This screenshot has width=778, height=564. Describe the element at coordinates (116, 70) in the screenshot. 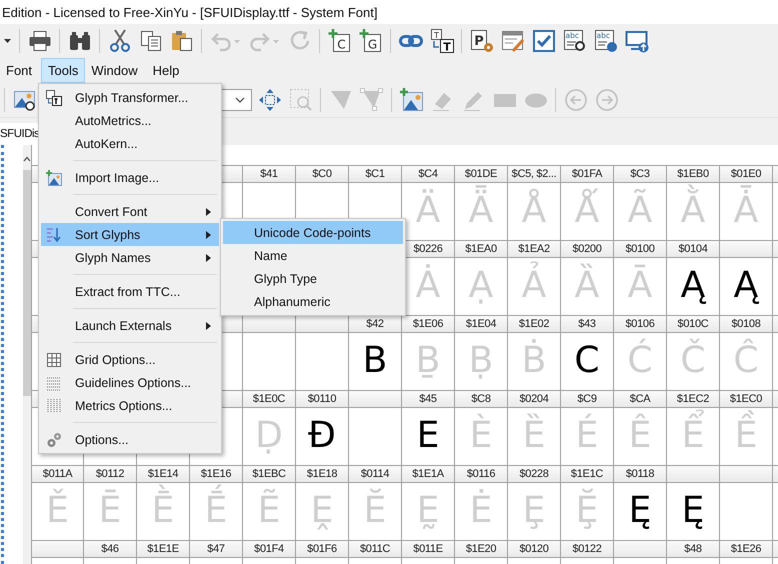

I see `menu-bar-item: Window` at that location.